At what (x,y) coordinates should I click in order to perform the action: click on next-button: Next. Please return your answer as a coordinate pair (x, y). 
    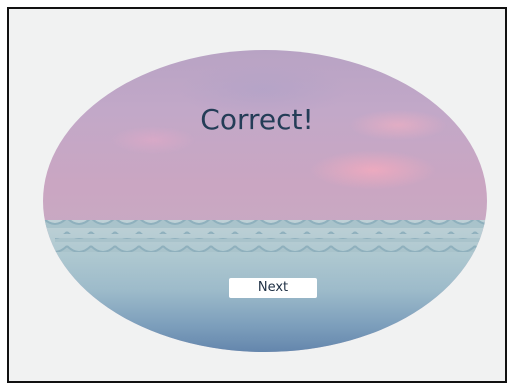
    Looking at the image, I should click on (273, 288).